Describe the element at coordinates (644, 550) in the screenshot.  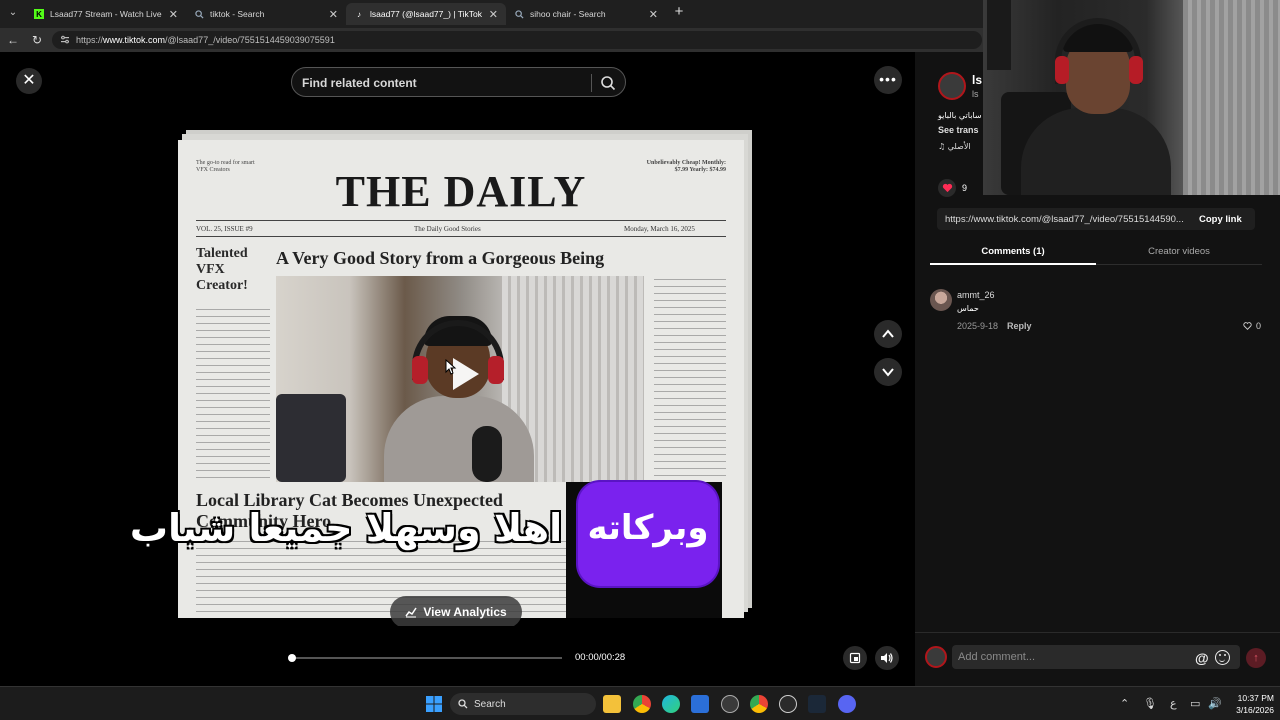
I see `purple-badge-overlay: وبركاته` at that location.